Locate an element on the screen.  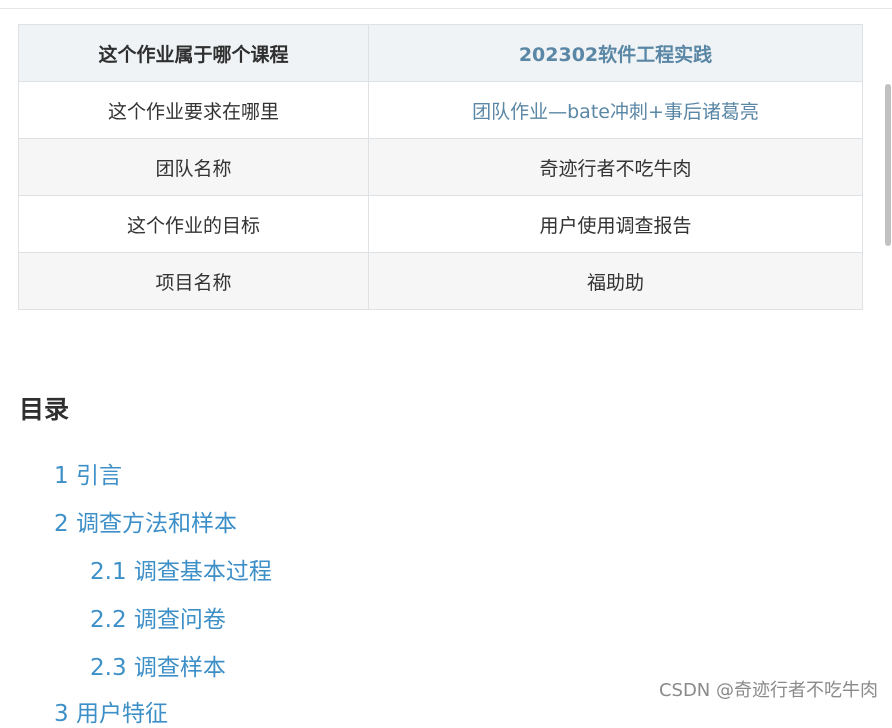
table-cell-value: 福助助 is located at coordinates (615, 281).